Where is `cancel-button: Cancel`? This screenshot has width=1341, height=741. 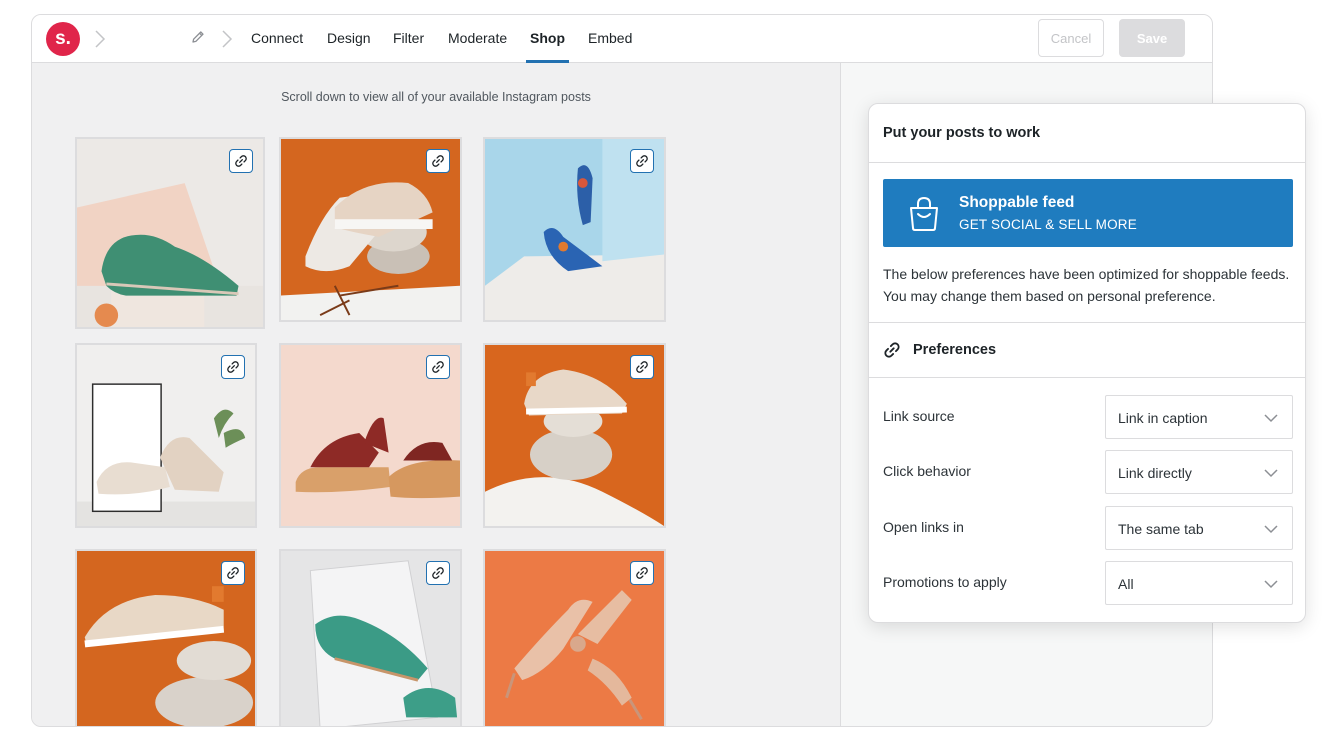
cancel-button: Cancel is located at coordinates (1071, 38).